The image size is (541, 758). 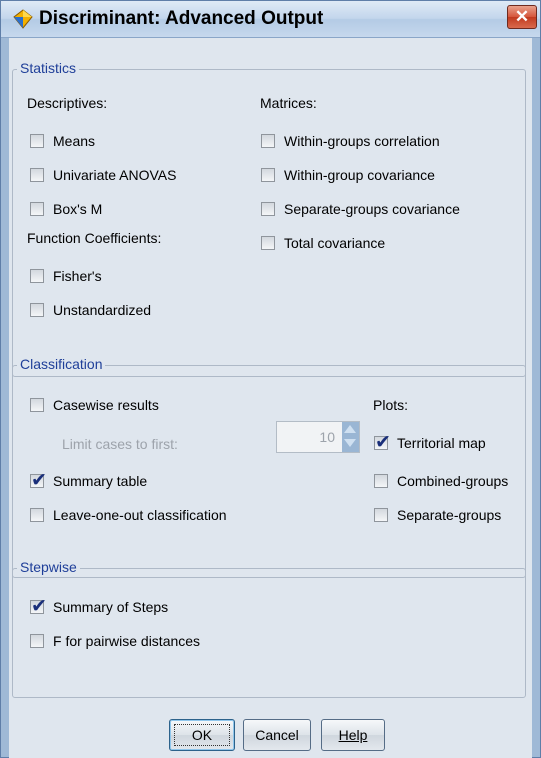 I want to click on window-title: Discriminant: Advanced Output, so click(x=181, y=18).